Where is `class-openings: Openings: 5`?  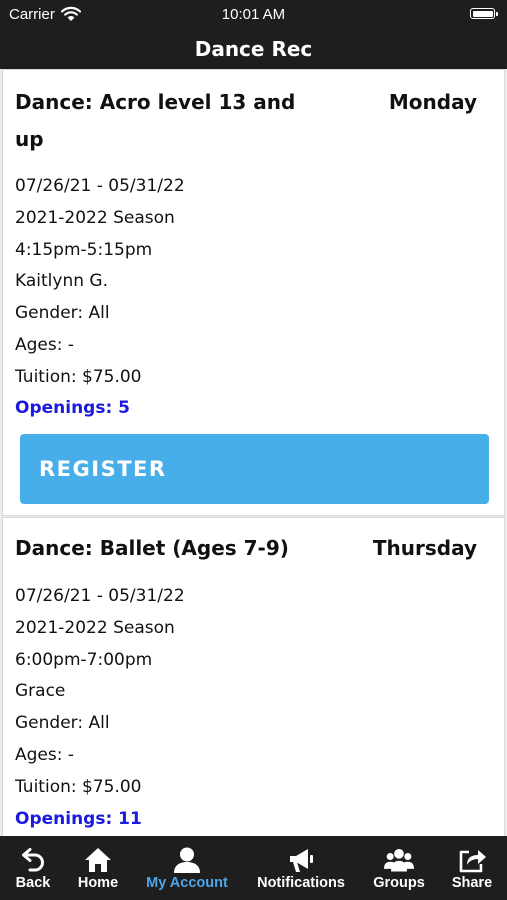 class-openings: Openings: 5 is located at coordinates (73, 408).